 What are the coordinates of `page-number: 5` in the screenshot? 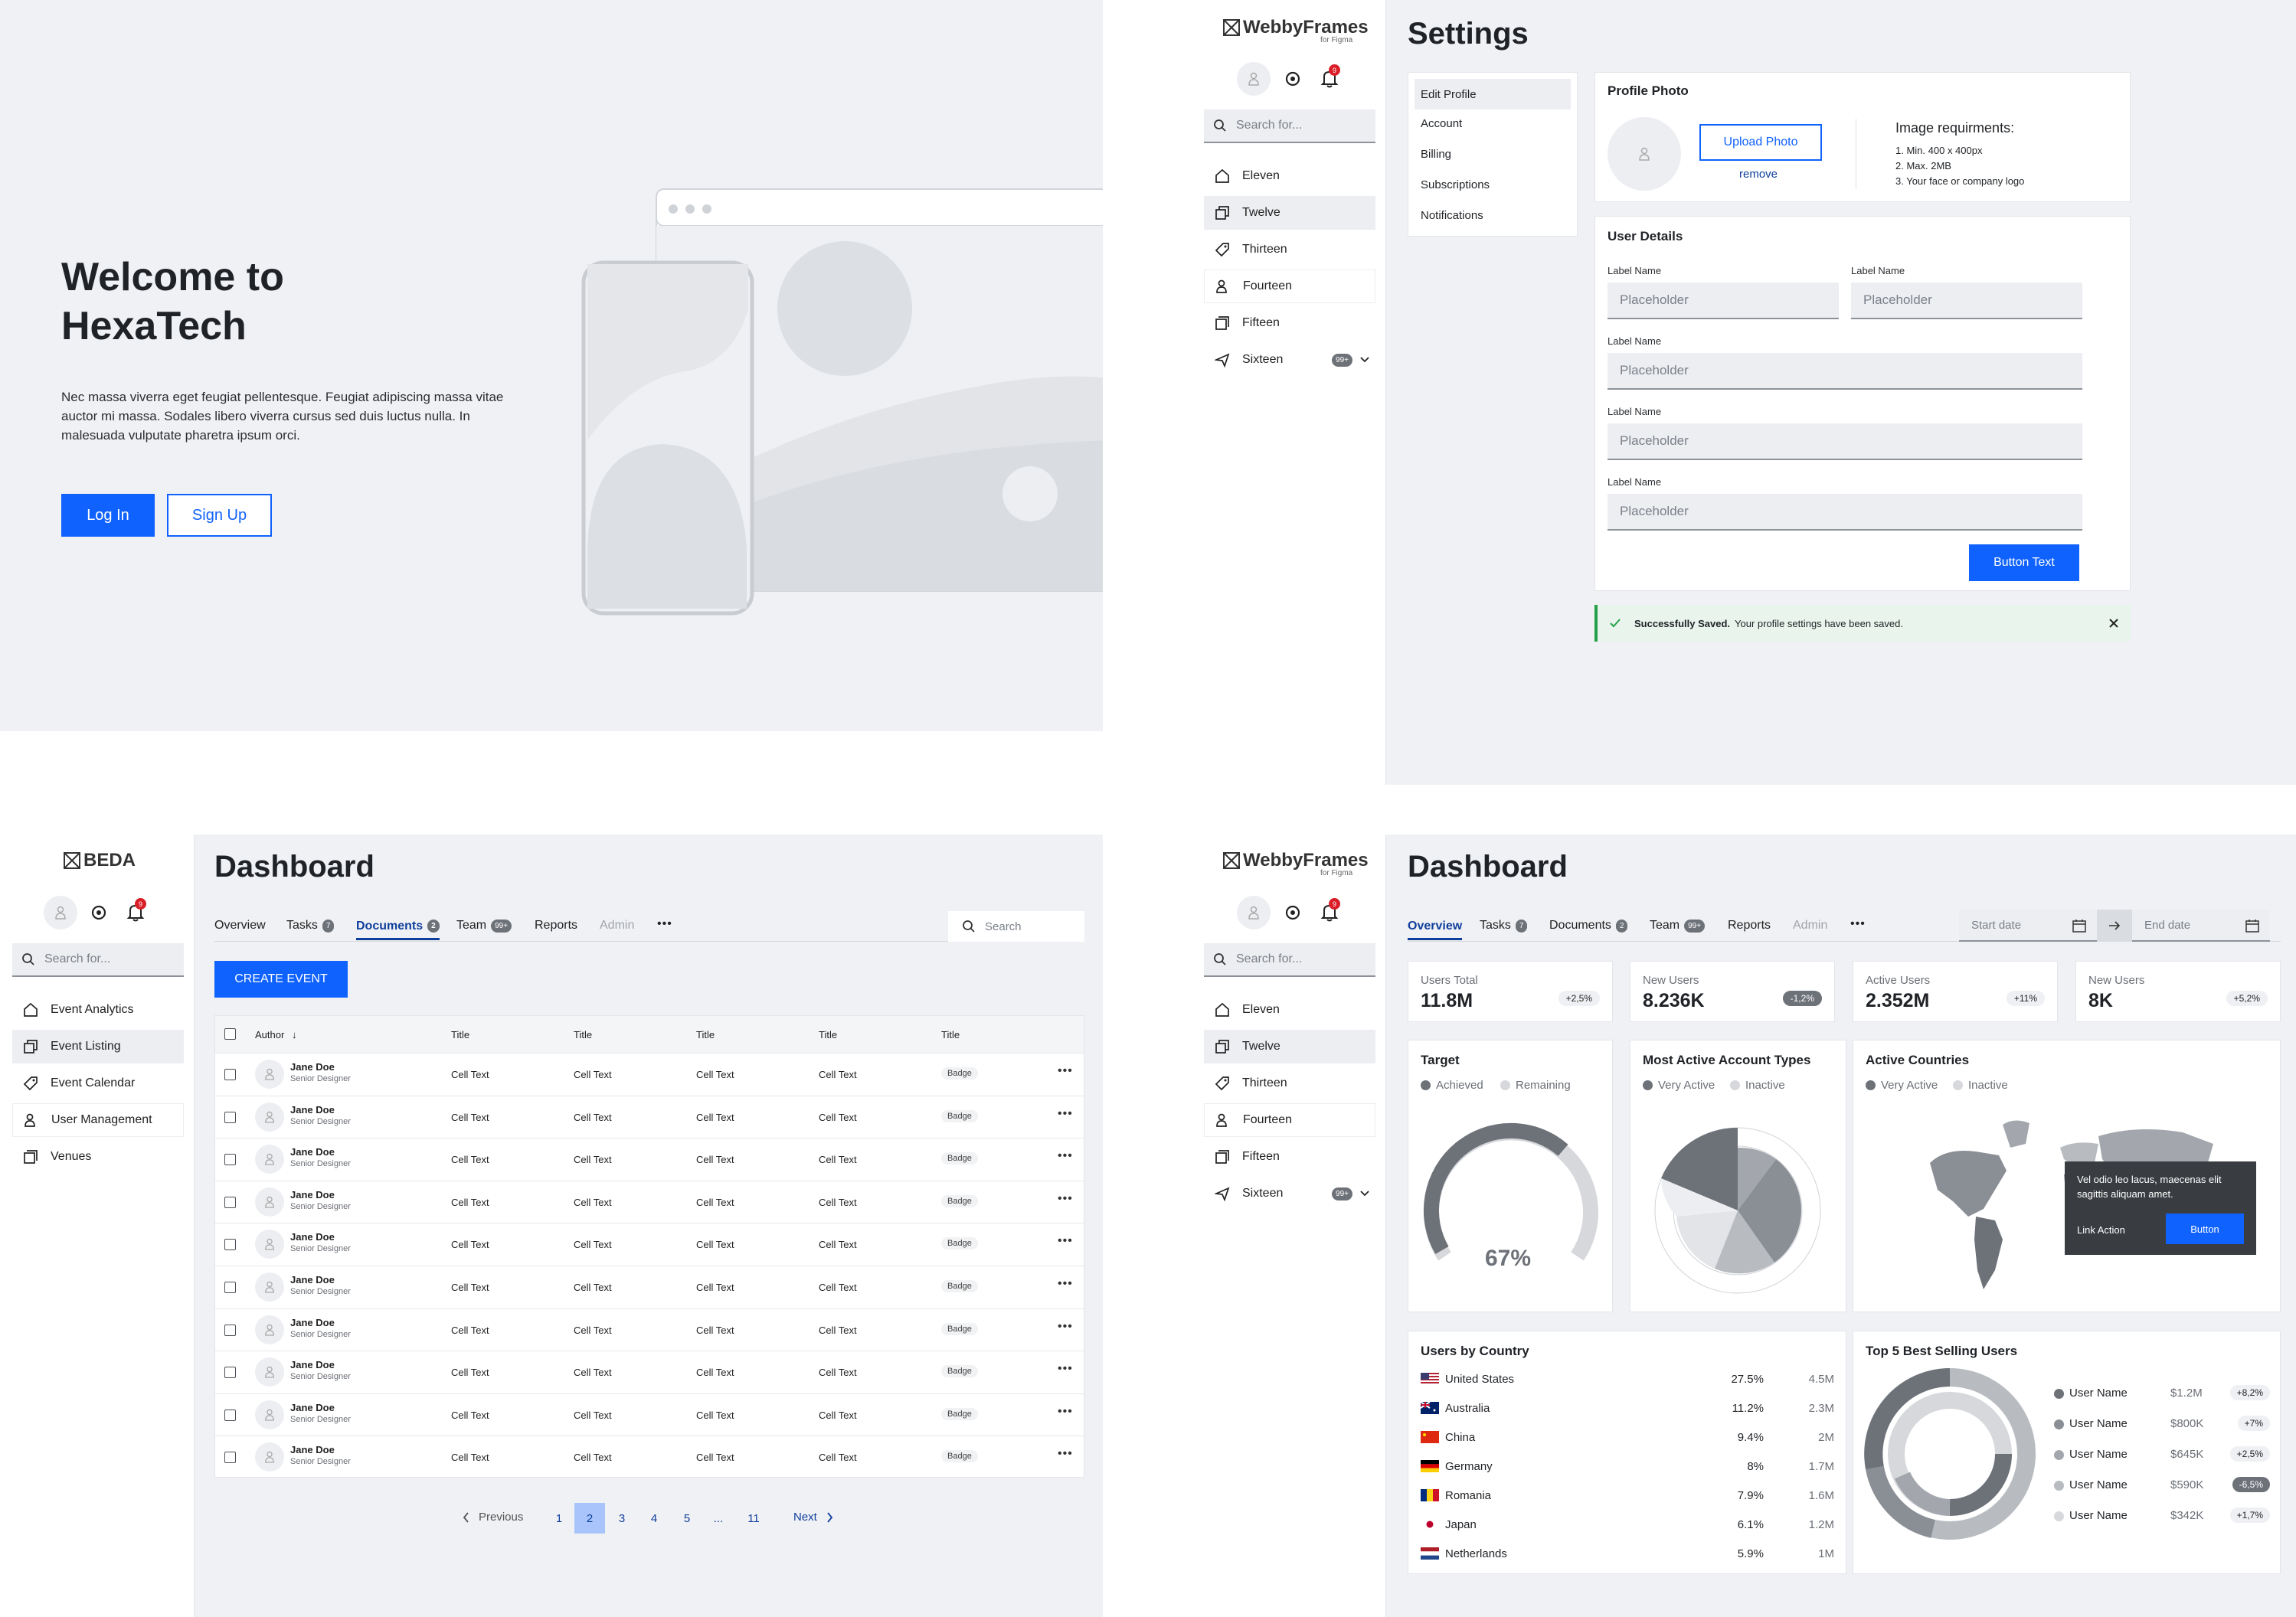 It's located at (687, 1518).